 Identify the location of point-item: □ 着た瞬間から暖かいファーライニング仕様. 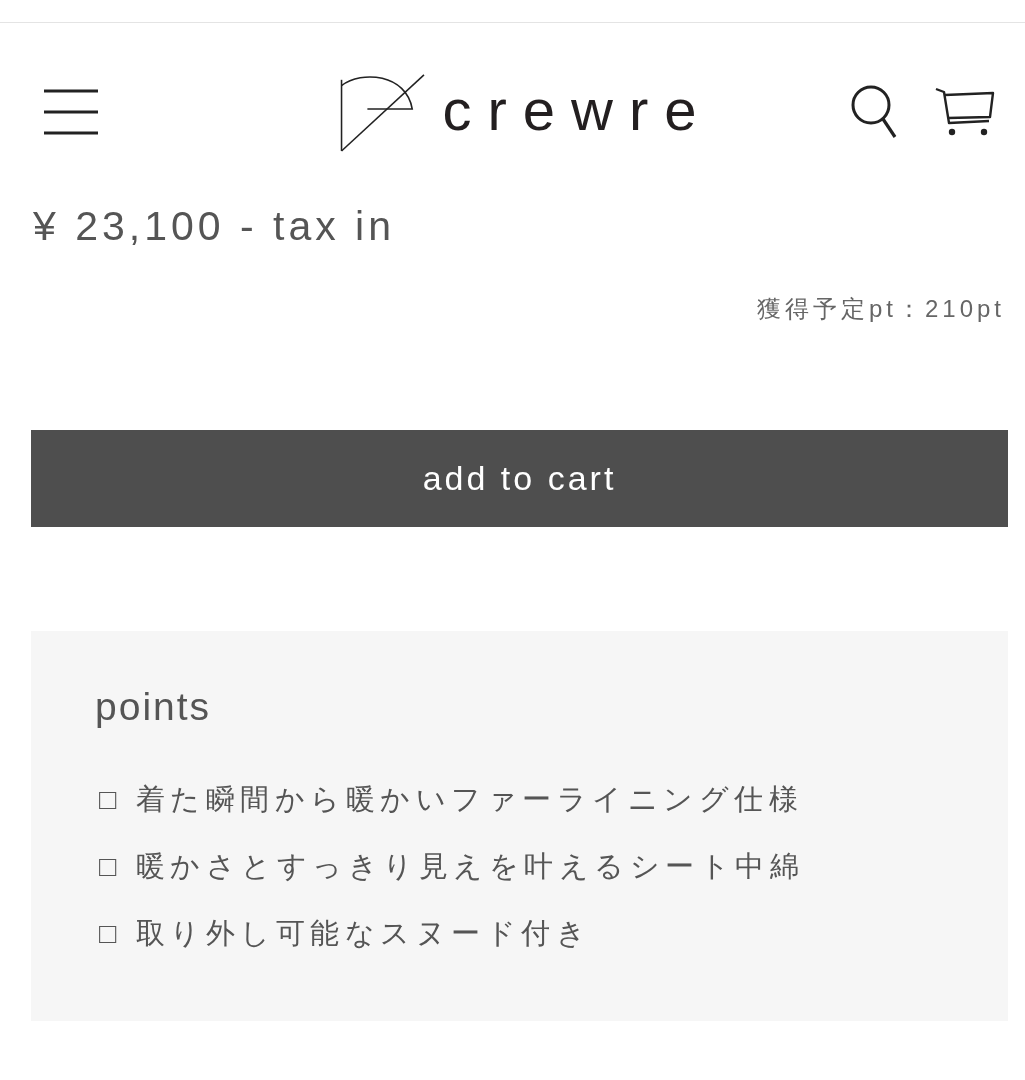
(452, 799).